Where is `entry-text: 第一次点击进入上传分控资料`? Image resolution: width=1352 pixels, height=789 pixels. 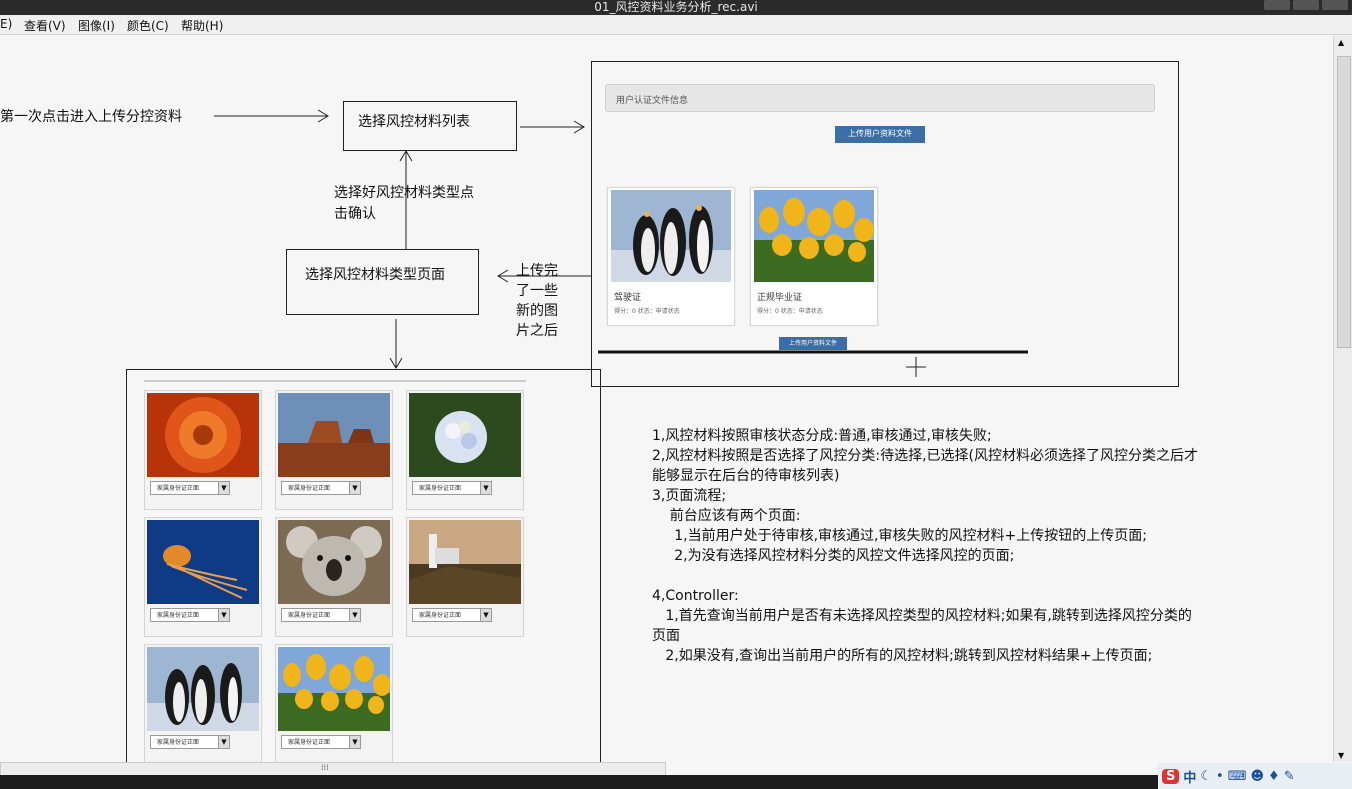
entry-text: 第一次点击进入上传分控资料 is located at coordinates (91, 117).